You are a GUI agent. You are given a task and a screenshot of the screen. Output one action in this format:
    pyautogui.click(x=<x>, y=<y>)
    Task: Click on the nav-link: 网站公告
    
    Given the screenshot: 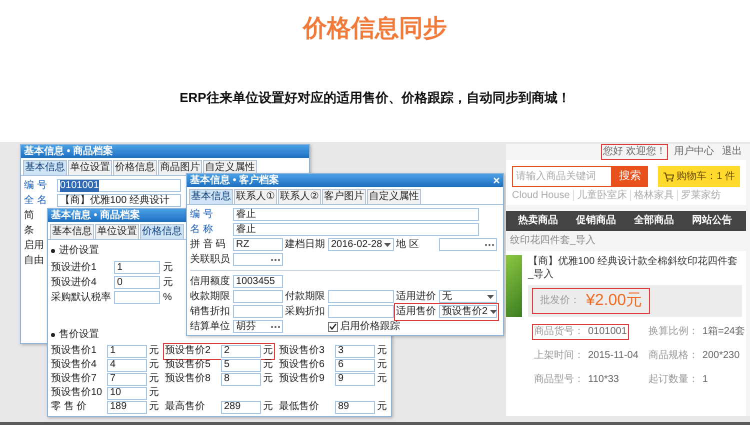 What is the action you would take?
    pyautogui.click(x=712, y=221)
    